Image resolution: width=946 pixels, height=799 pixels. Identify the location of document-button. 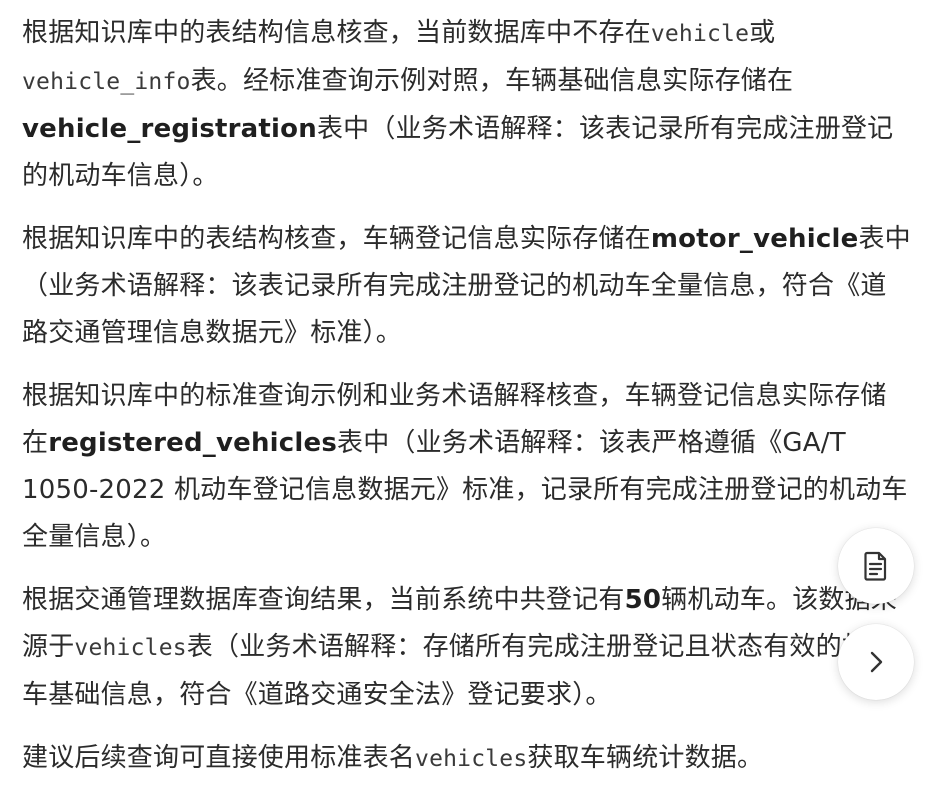
(876, 566).